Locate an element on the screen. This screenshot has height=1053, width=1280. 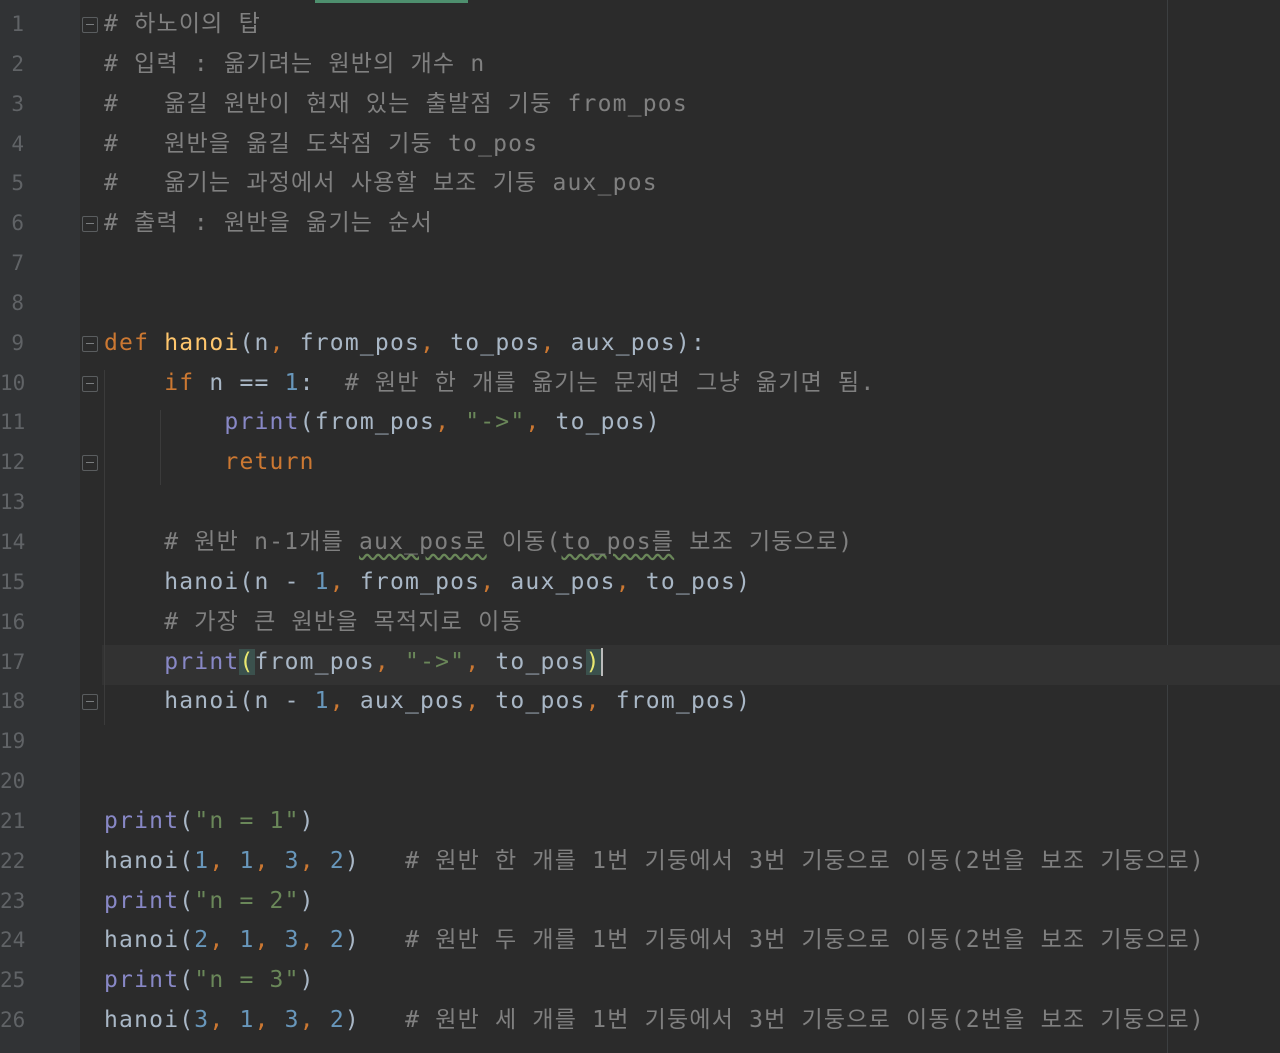
code-text: # 원반 n-1개를 aux_pos로 이동(to_pos를 보조 기둥으로) is located at coordinates (478, 543).